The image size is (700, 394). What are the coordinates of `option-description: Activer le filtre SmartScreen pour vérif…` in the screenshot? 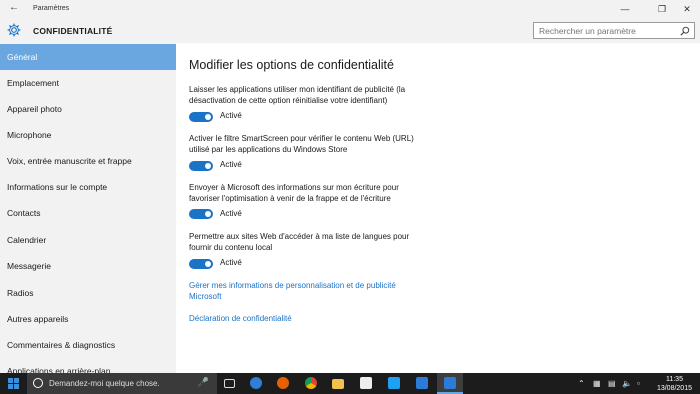 It's located at (301, 144).